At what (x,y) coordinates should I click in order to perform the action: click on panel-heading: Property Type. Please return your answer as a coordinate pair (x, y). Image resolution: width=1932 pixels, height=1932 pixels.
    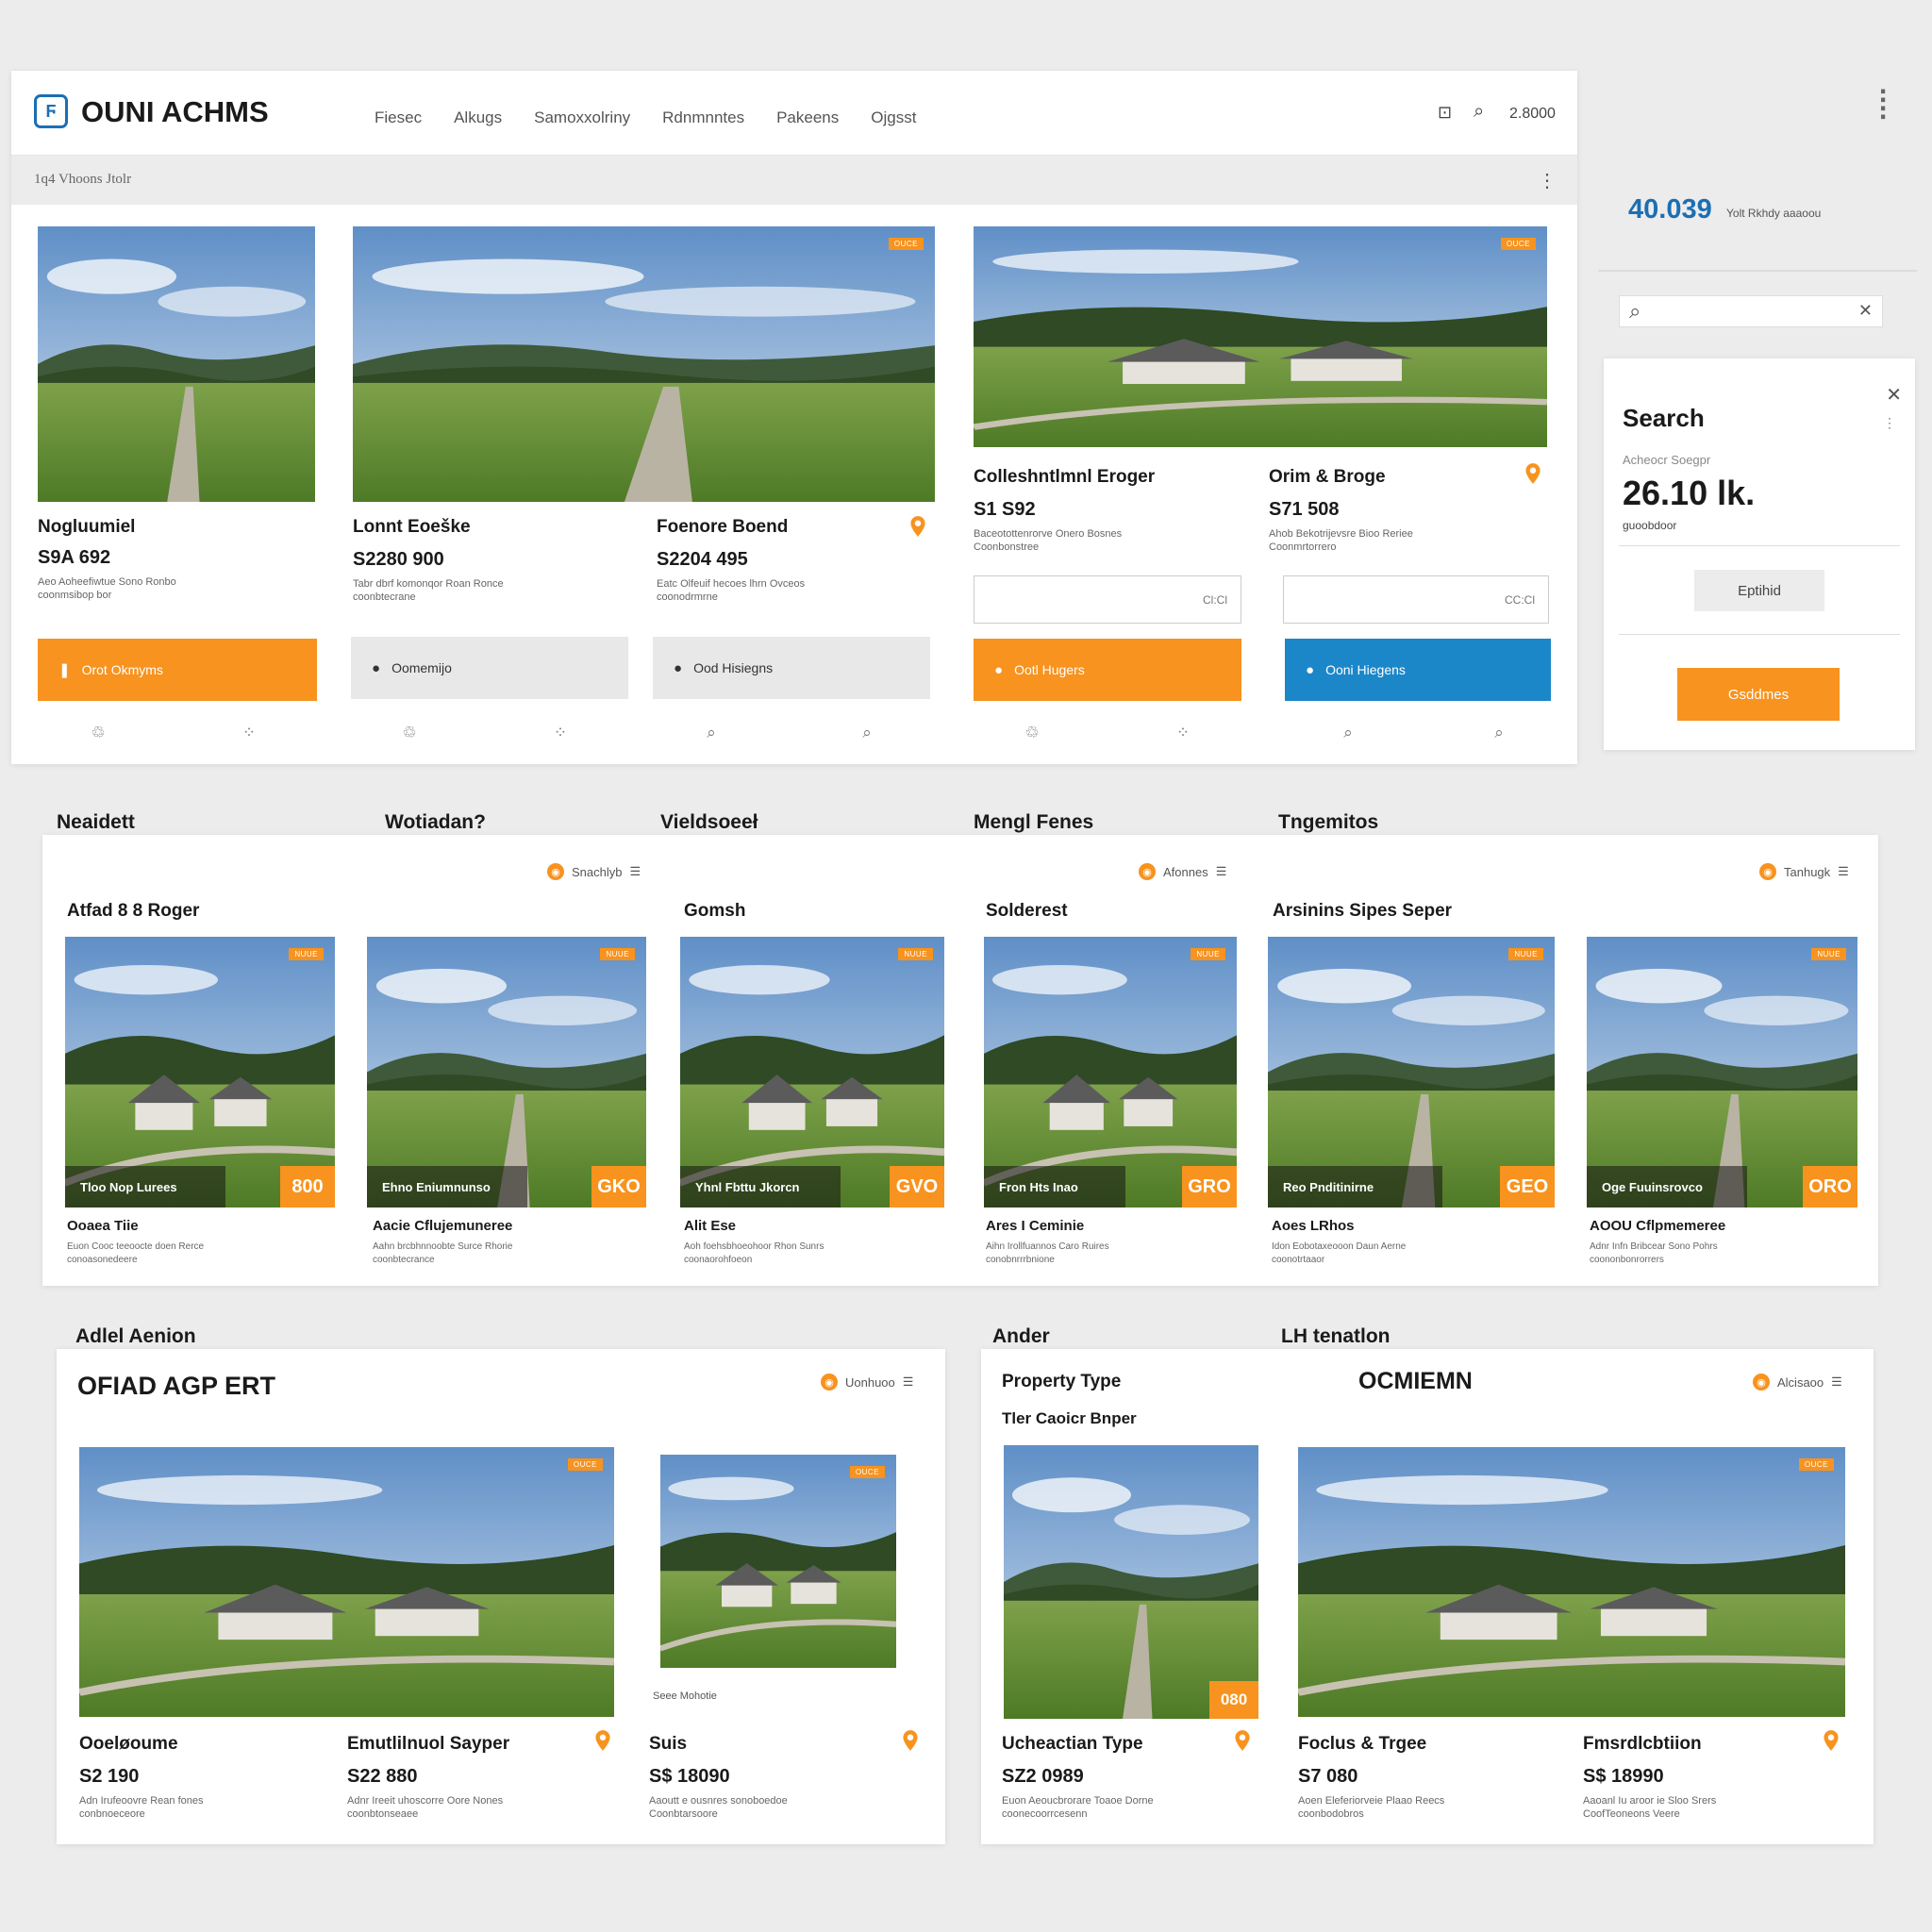
    Looking at the image, I should click on (1062, 1381).